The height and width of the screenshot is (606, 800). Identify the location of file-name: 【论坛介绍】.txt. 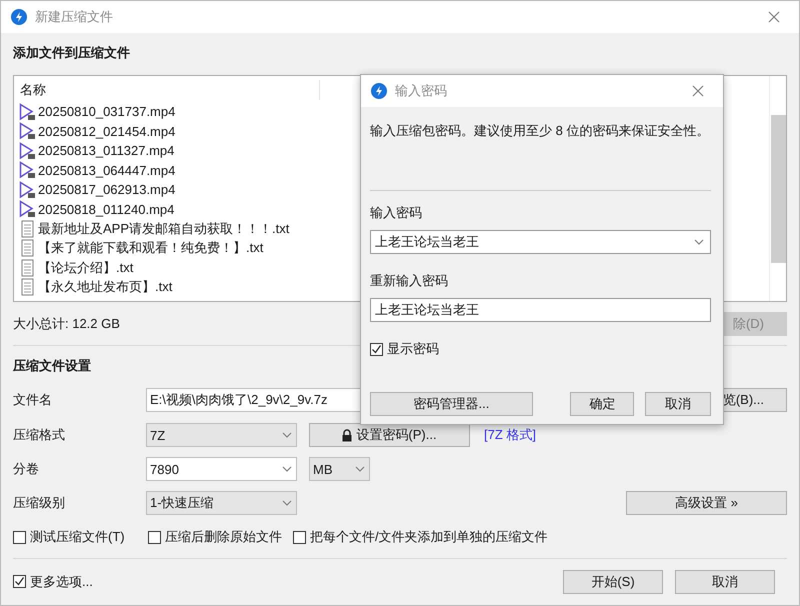
(86, 267).